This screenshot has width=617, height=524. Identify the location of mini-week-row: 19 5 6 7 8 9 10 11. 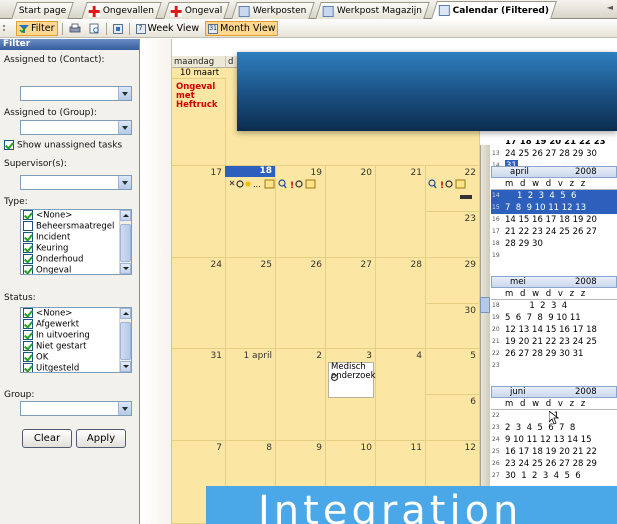
(554, 318).